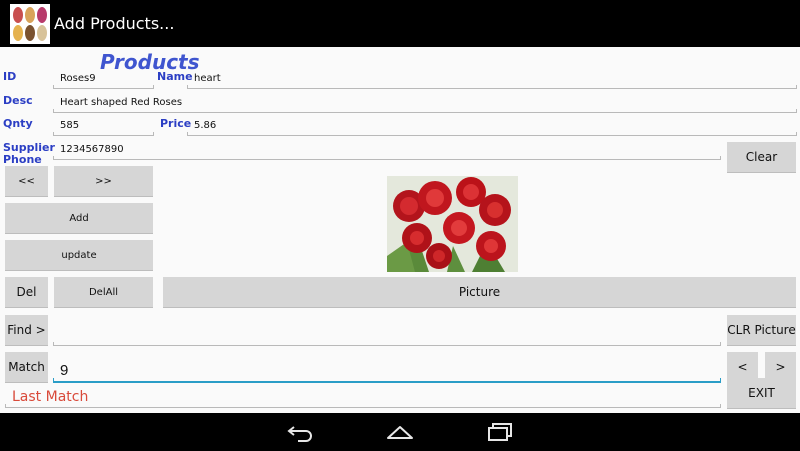  I want to click on find-button: Find >, so click(26, 330).